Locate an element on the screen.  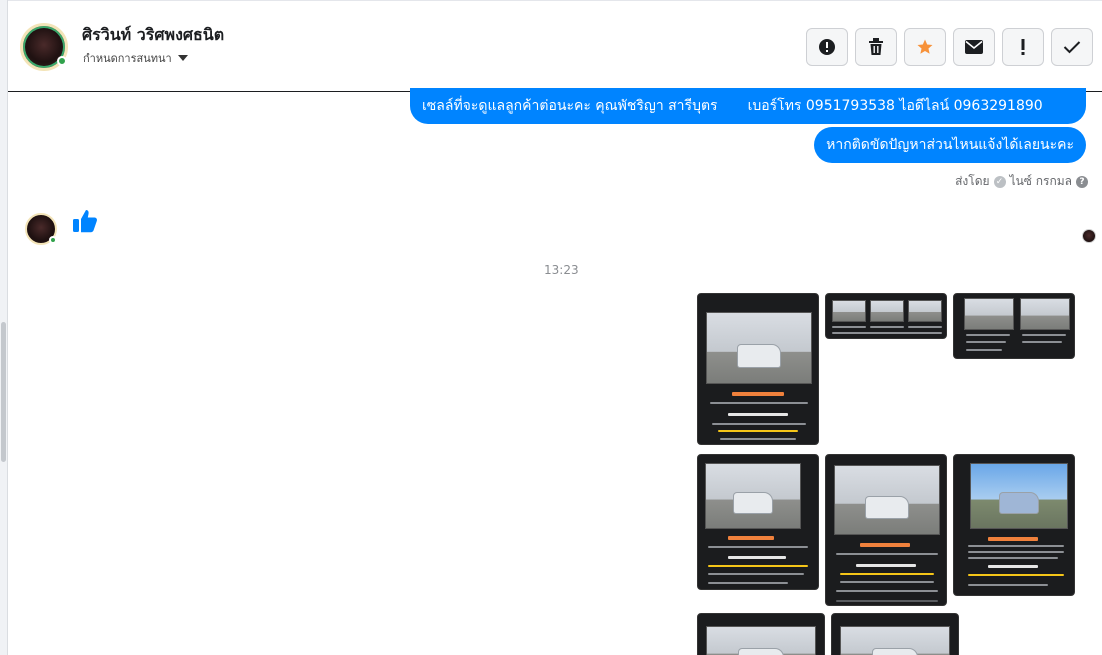
outgoing-message: หากติดขัดปัญหาส่วนไหนแจ้งได้เลยนะคะ is located at coordinates (950, 145).